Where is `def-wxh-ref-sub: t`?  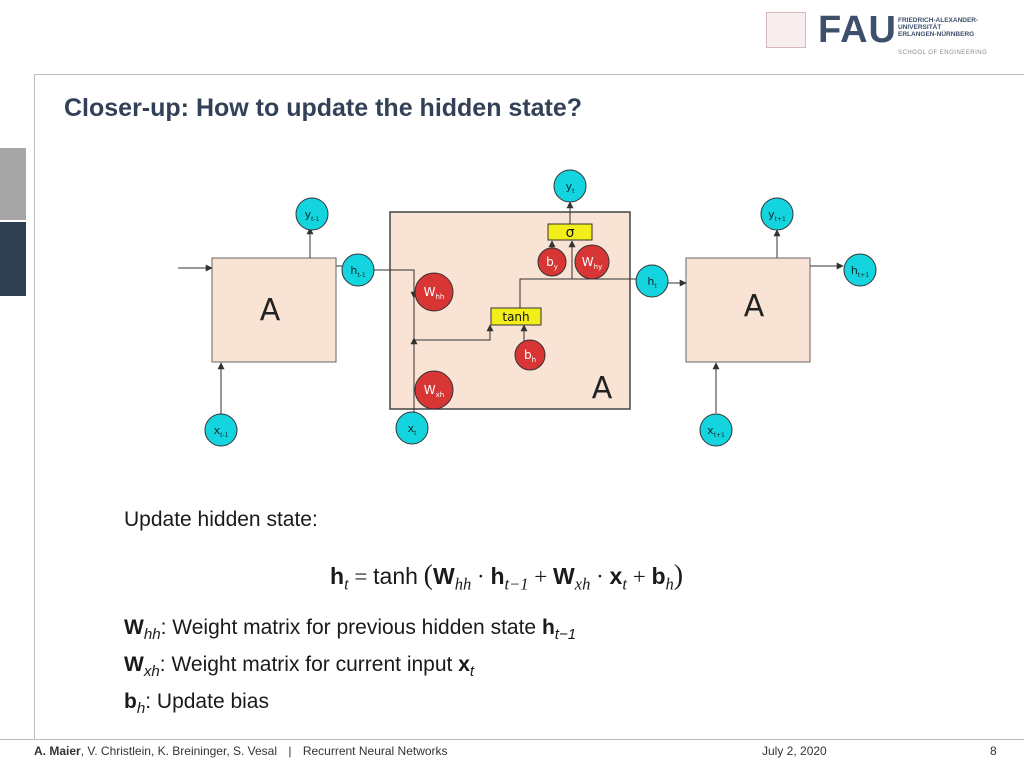 def-wxh-ref-sub: t is located at coordinates (472, 672).